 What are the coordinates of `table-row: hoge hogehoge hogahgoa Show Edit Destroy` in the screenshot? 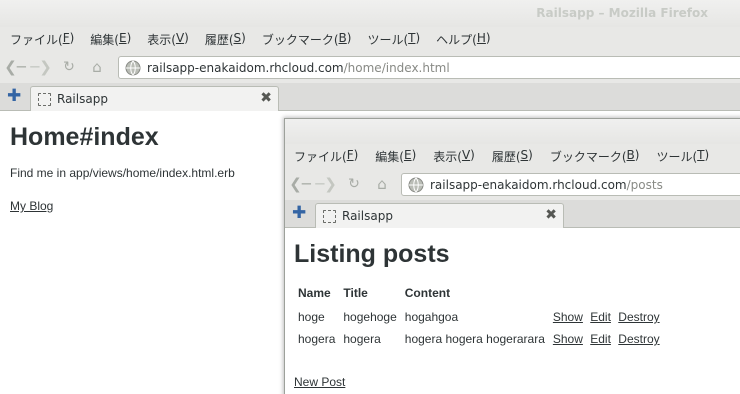 It's located at (481, 318).